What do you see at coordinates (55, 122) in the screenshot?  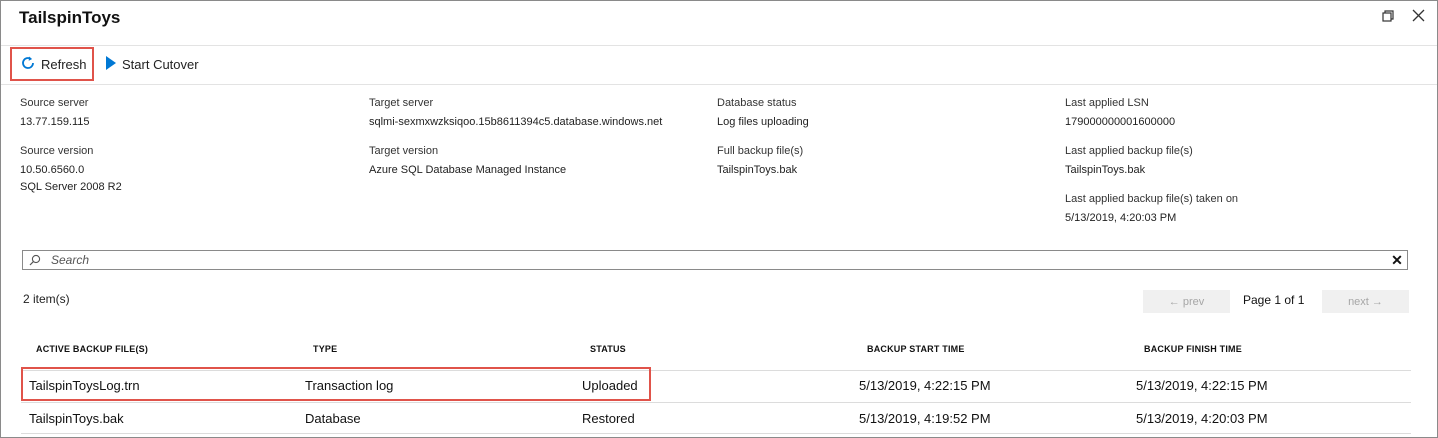 I see `source-server-value: 13.77.159.115` at bounding box center [55, 122].